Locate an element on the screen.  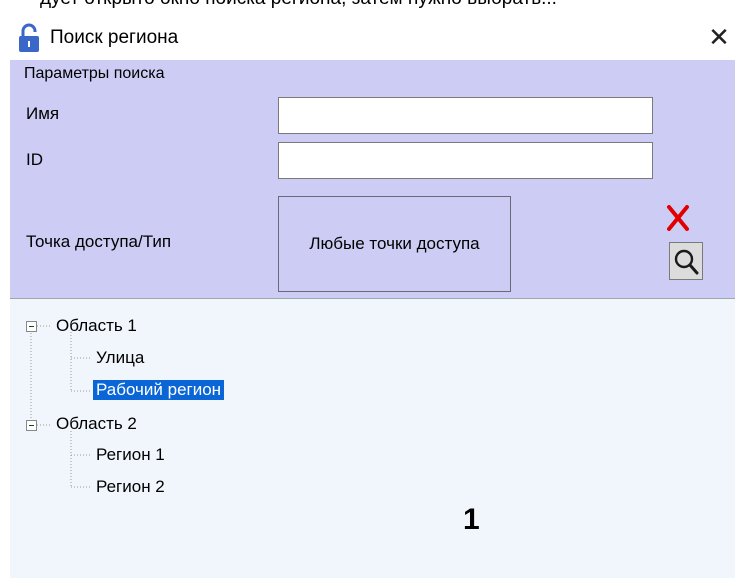
tree-node-ulitsa: Улица is located at coordinates (120, 358).